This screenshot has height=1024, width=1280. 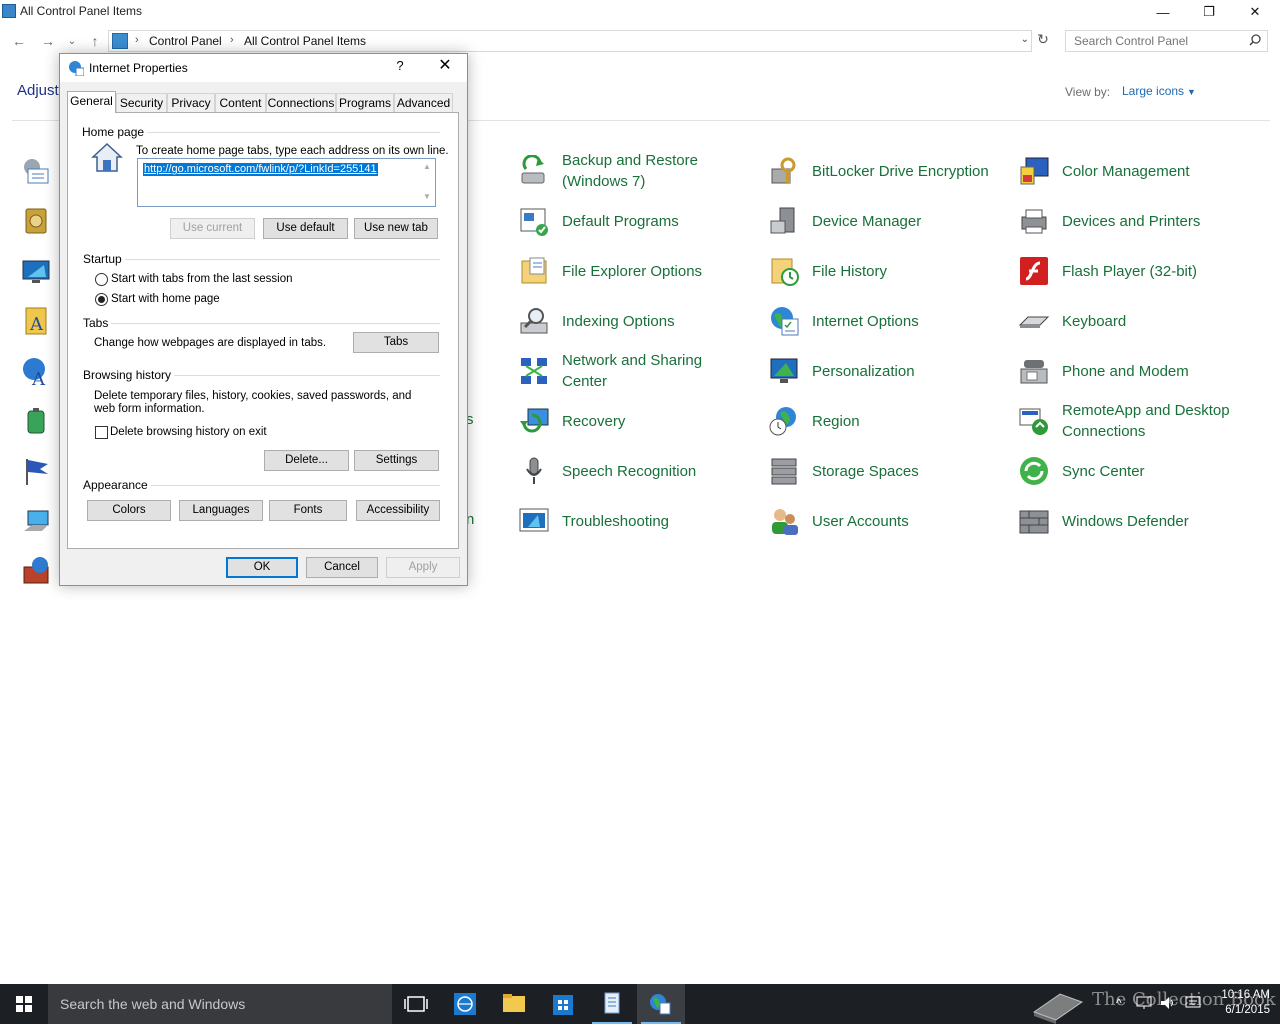 I want to click on internet-explorer-icon, so click(x=465, y=1004).